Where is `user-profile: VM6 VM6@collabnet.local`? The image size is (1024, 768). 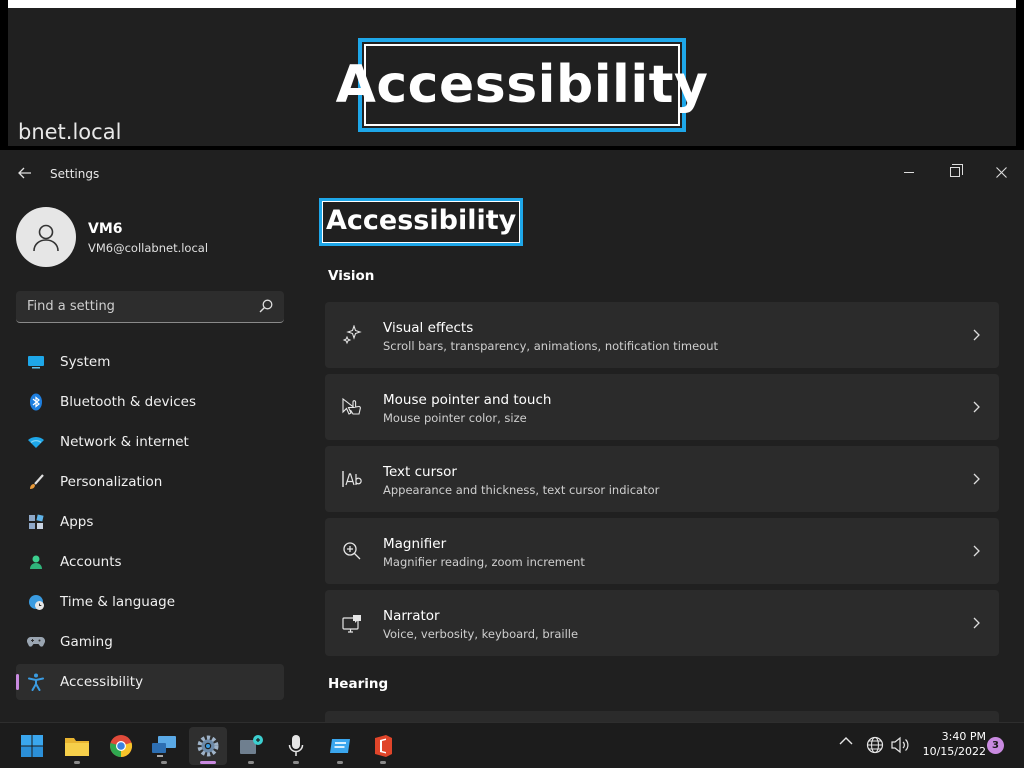
user-profile: VM6 VM6@collabnet.local is located at coordinates (151, 238).